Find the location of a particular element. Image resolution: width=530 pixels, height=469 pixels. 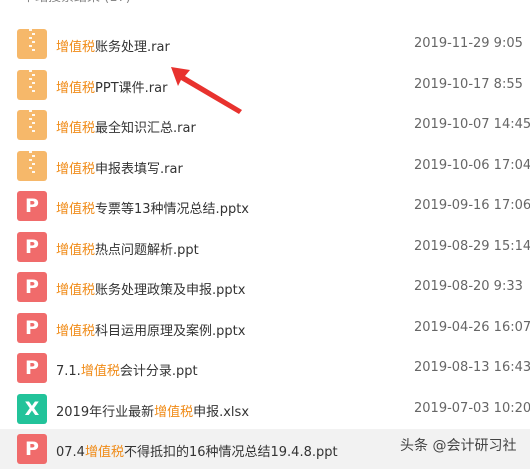

red-arrow-annotation is located at coordinates (206, 90).